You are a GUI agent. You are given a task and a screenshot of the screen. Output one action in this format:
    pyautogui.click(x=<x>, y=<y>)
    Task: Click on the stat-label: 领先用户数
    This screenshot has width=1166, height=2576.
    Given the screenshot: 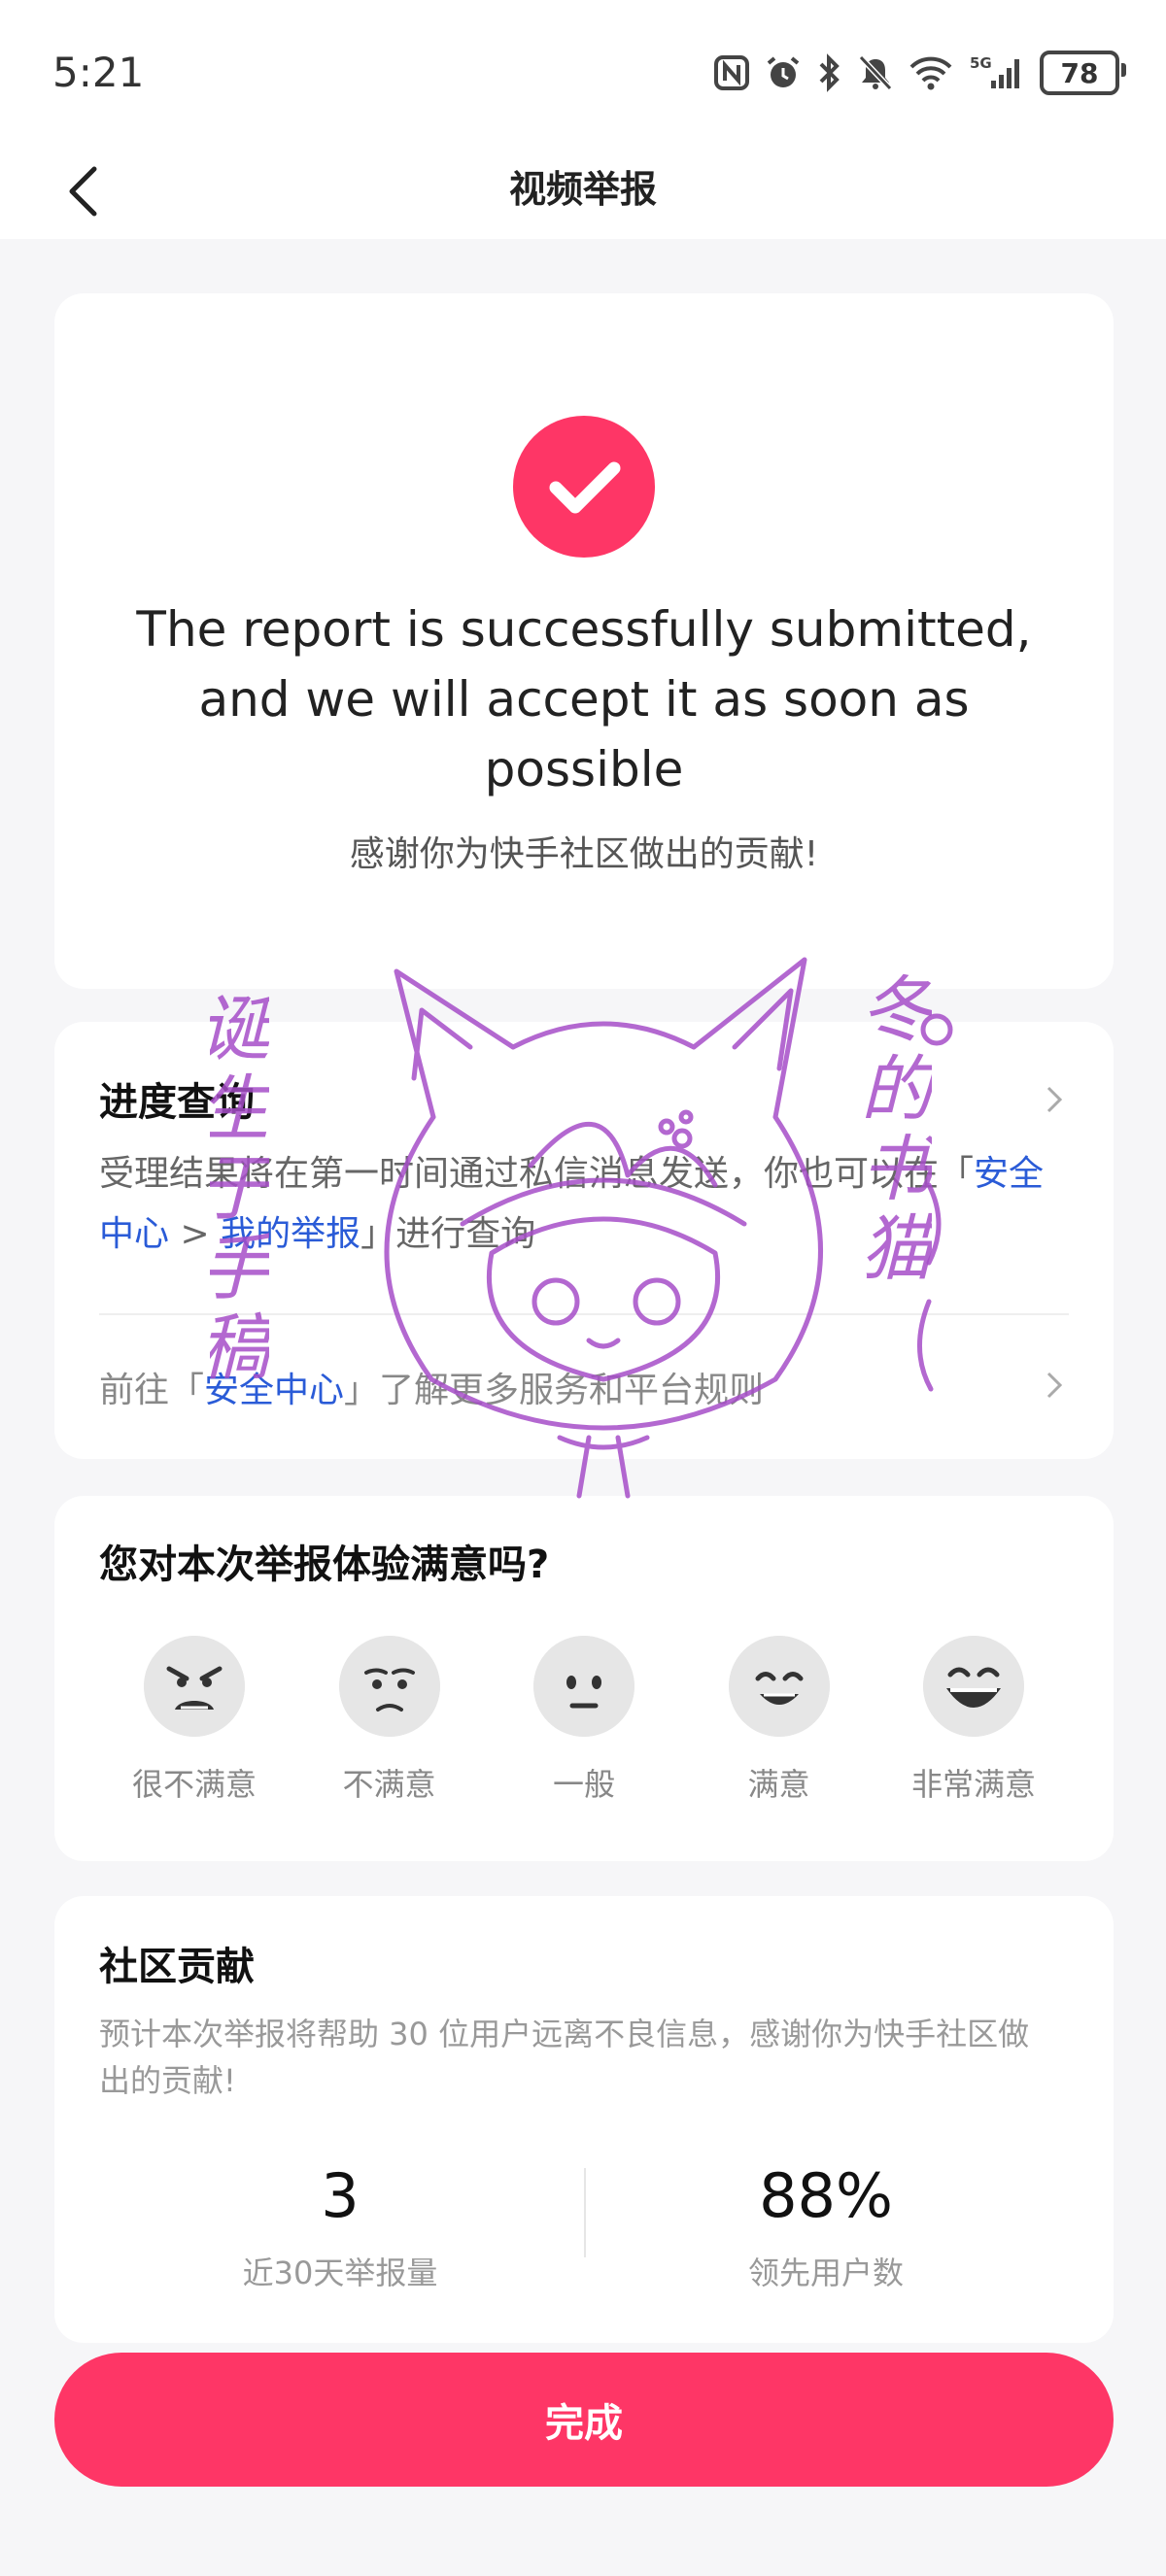 What is the action you would take?
    pyautogui.click(x=825, y=2272)
    